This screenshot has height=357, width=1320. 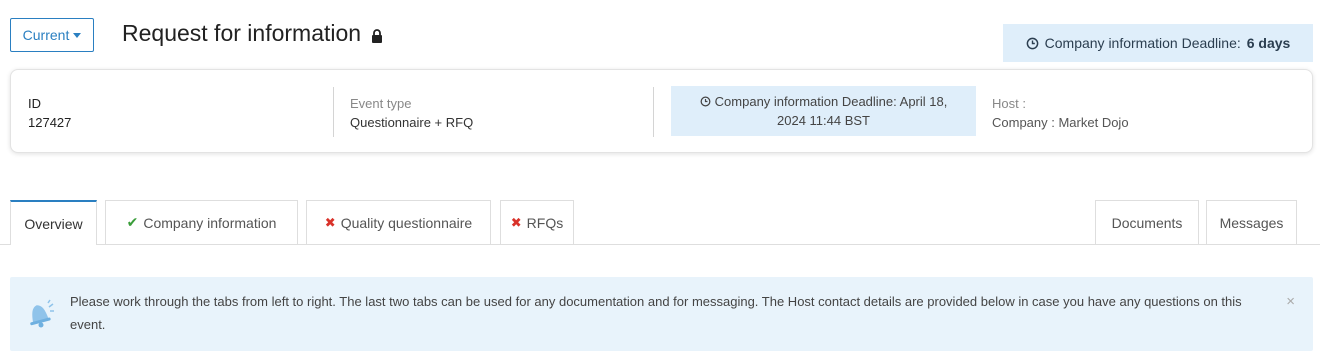 I want to click on company-line: Company : Market Dojo, so click(x=1060, y=122).